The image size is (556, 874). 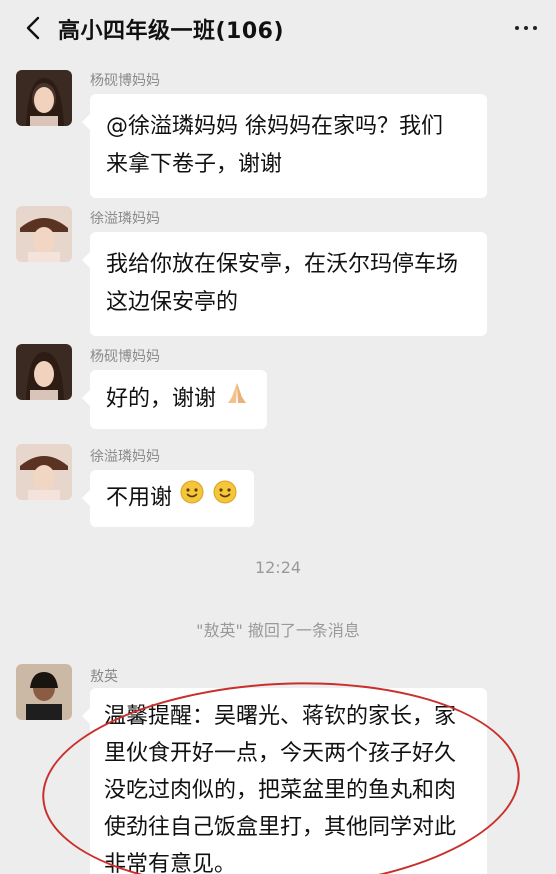 What do you see at coordinates (237, 399) in the screenshot?
I see `praying-hands-icon` at bounding box center [237, 399].